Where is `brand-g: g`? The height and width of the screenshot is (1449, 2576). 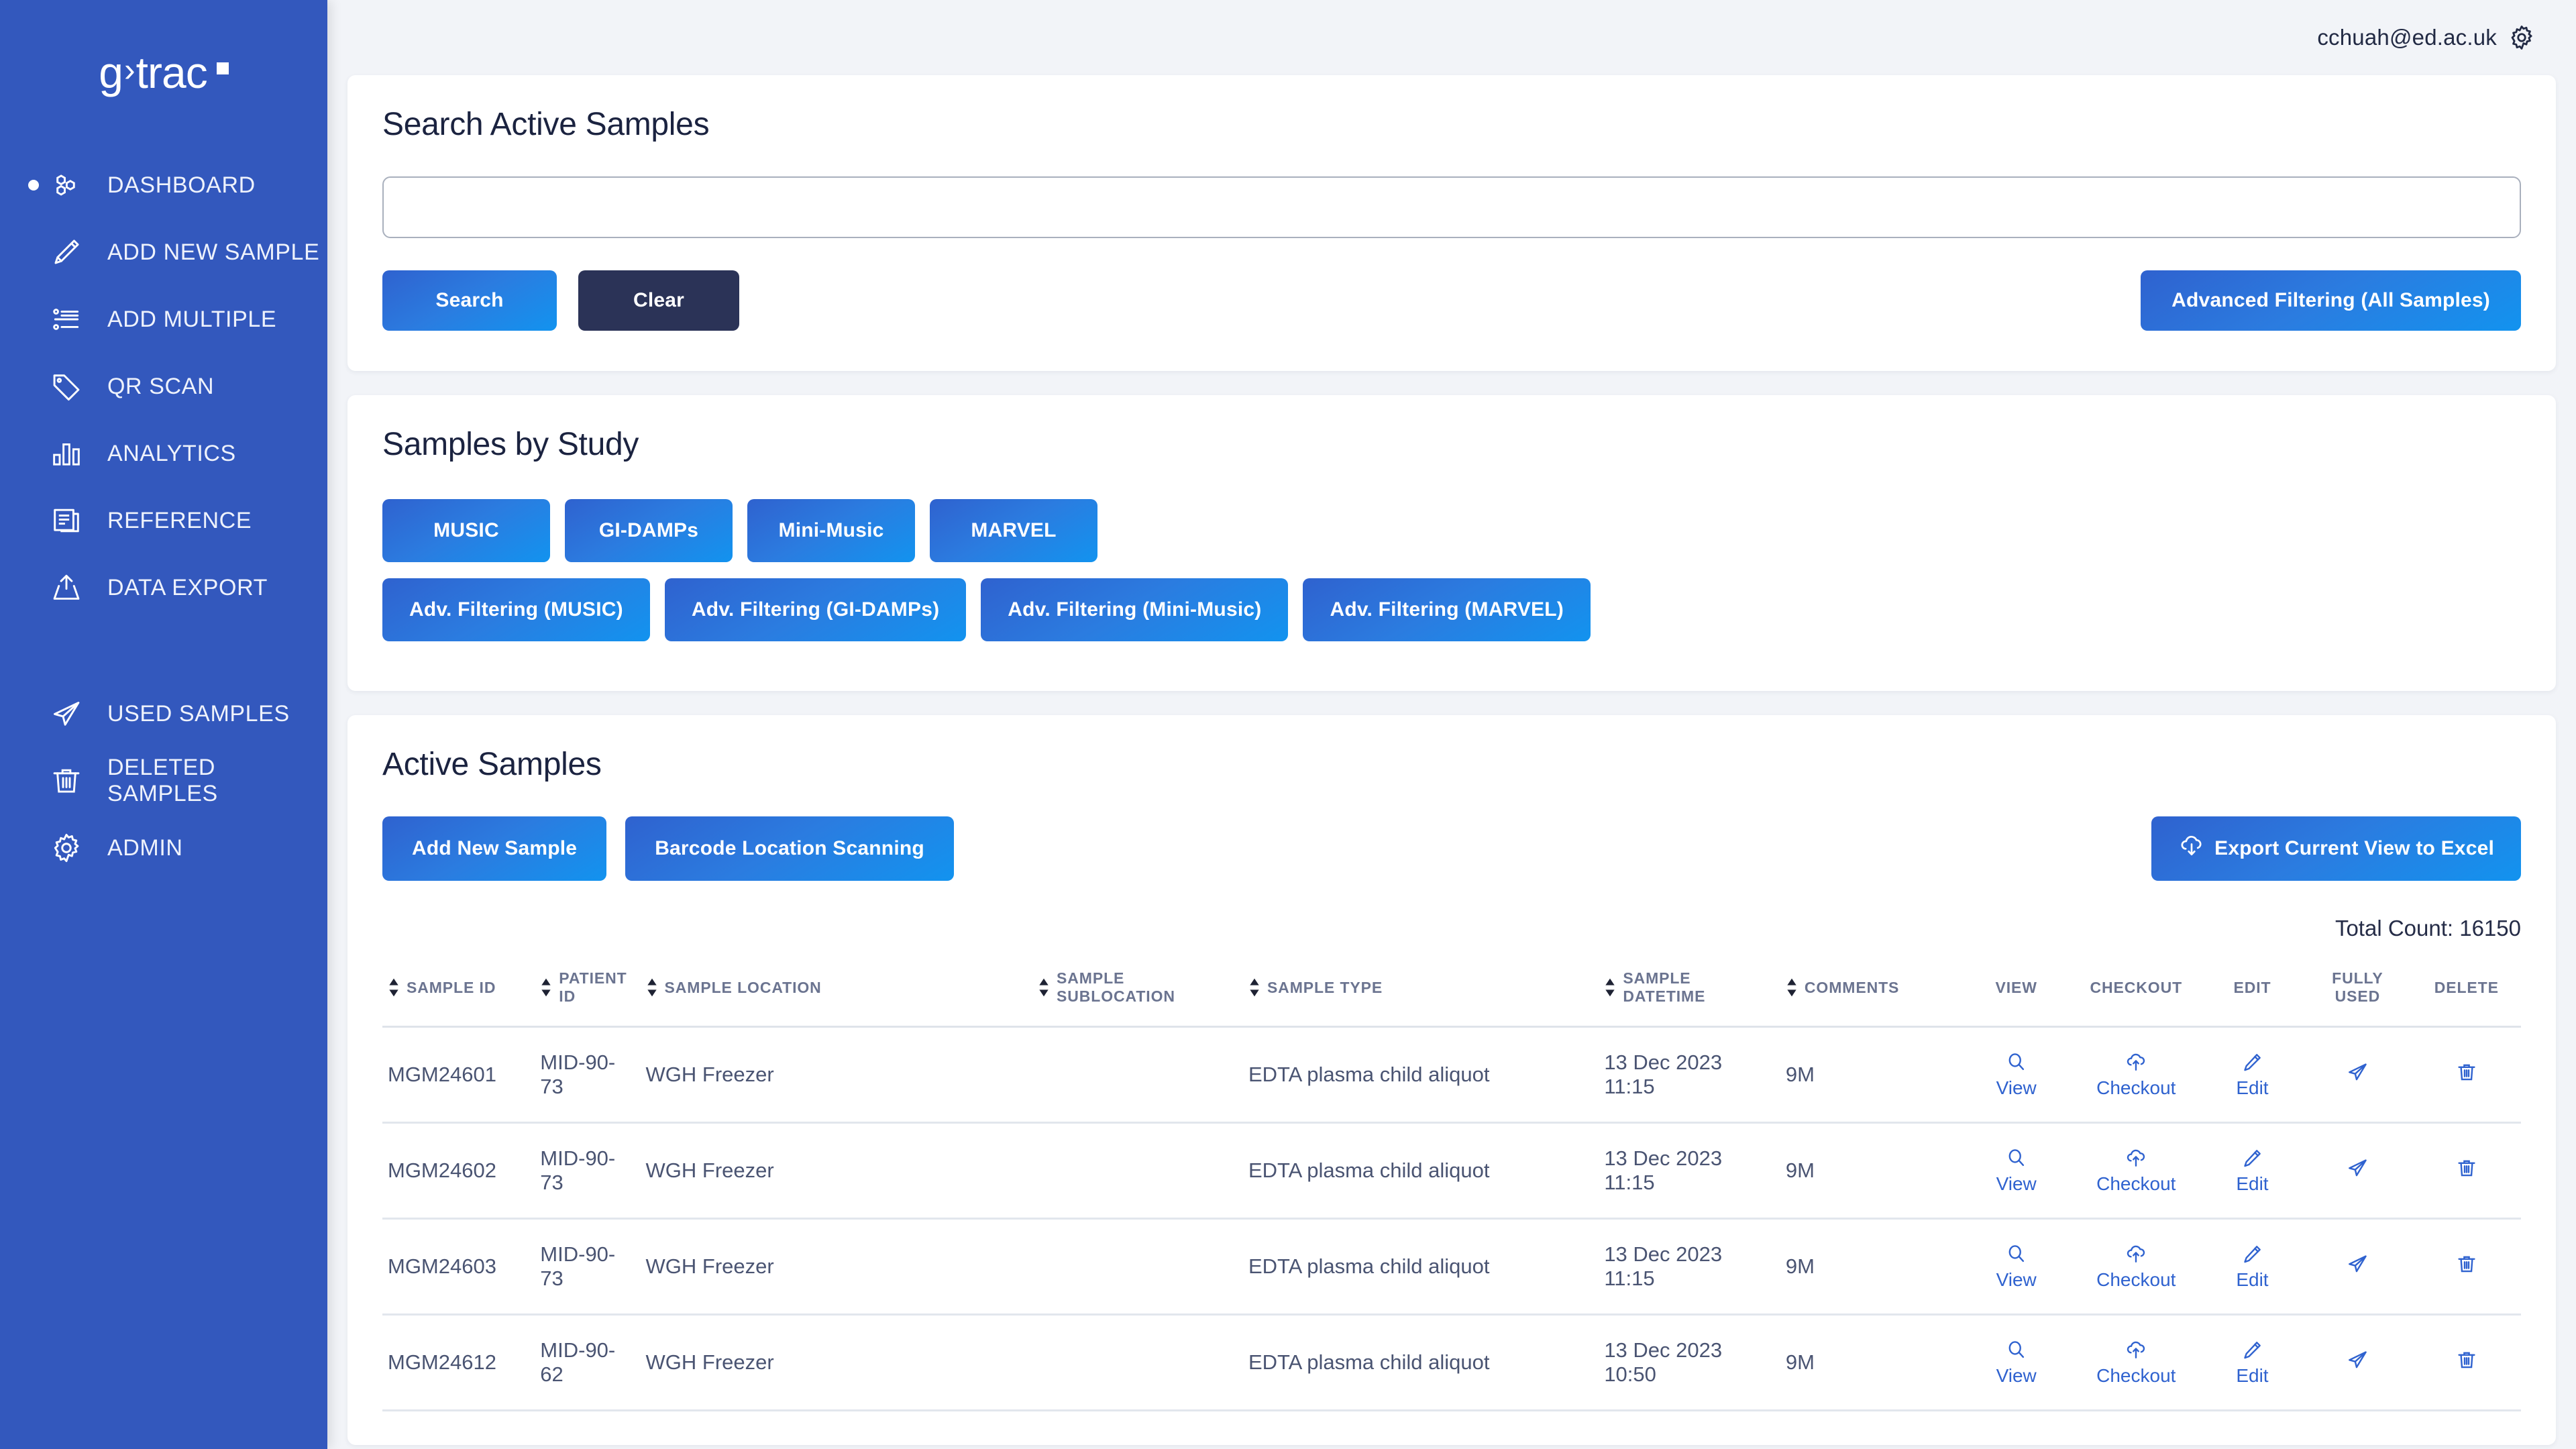 brand-g: g is located at coordinates (111, 72).